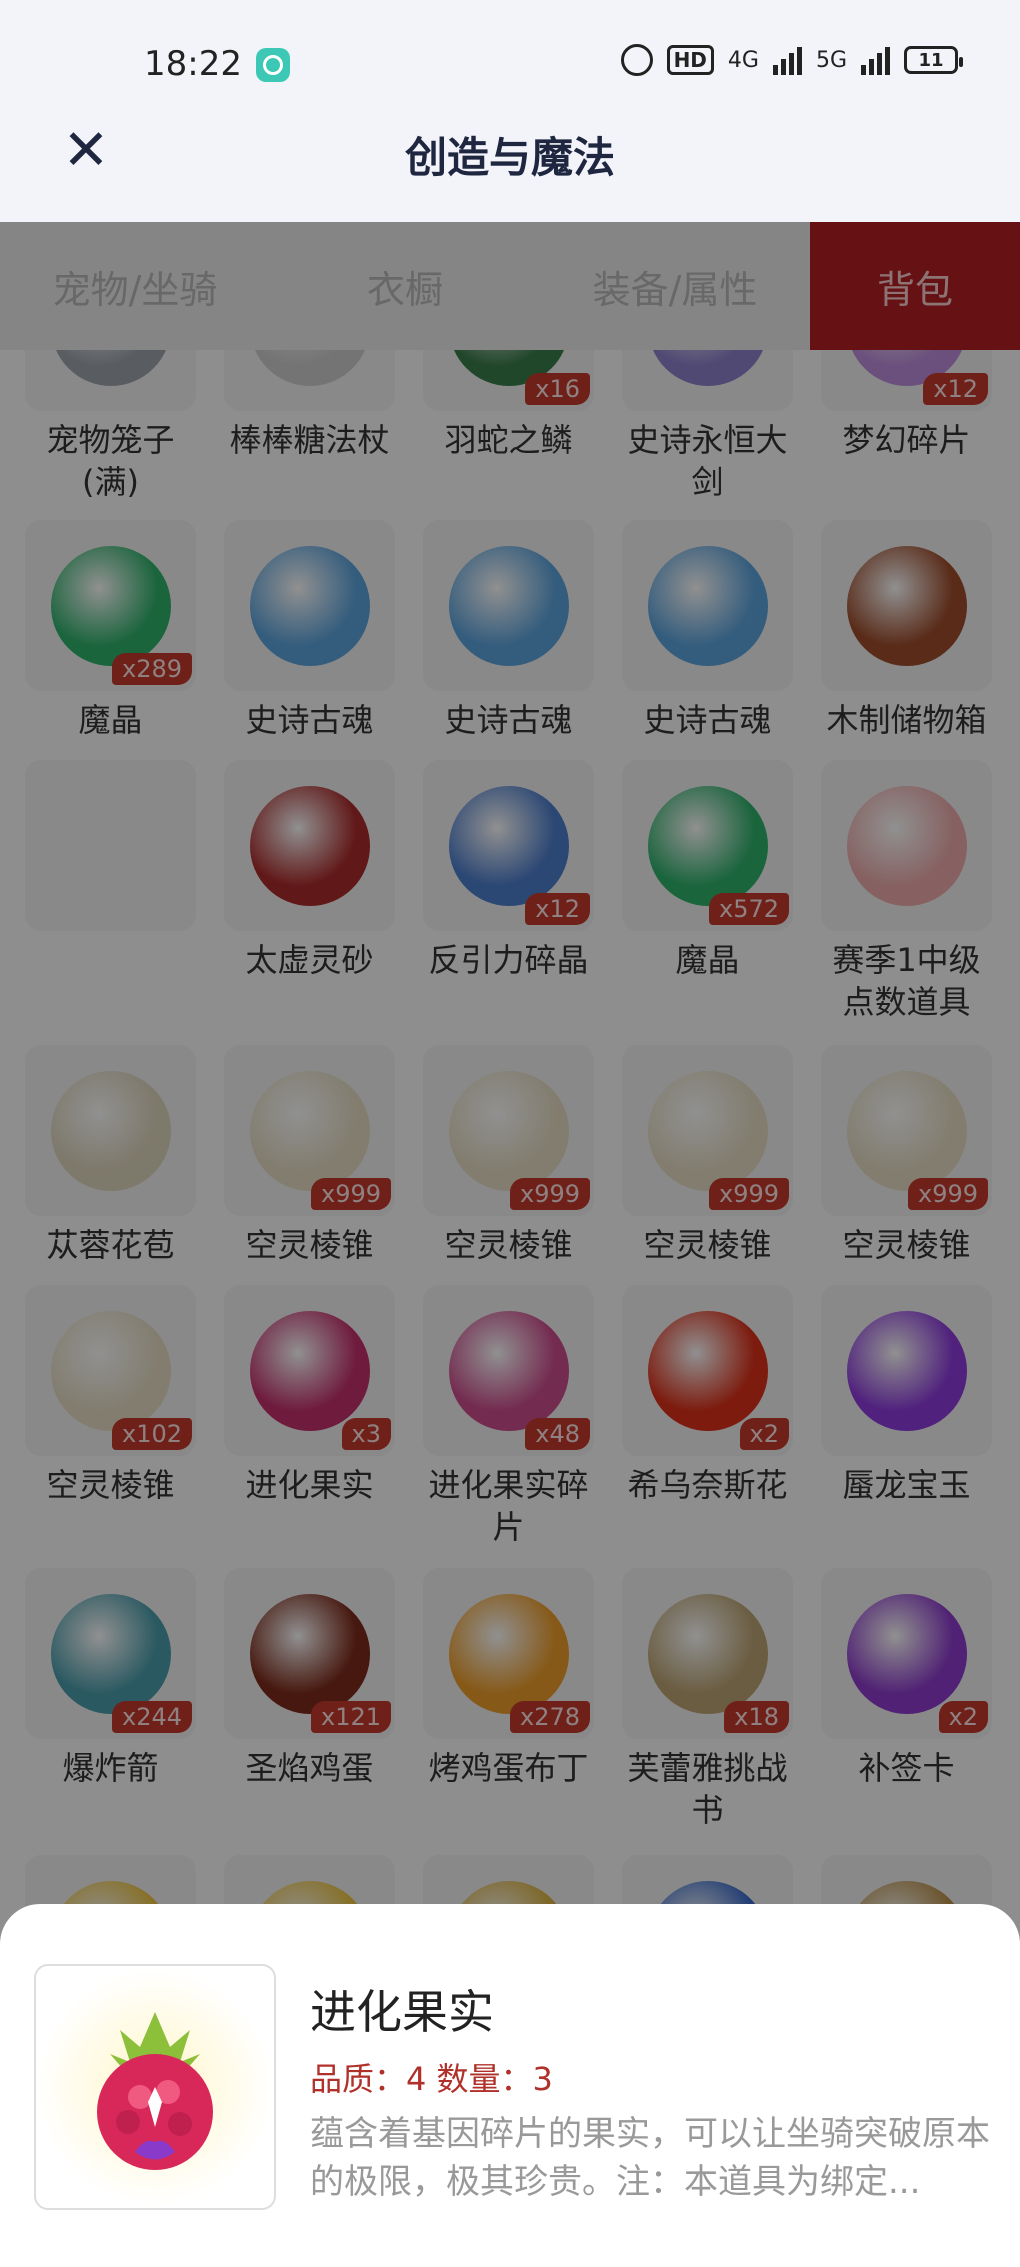 This screenshot has width=1020, height=2267. I want to click on inventory-item: x572 魔晶, so click(707, 891).